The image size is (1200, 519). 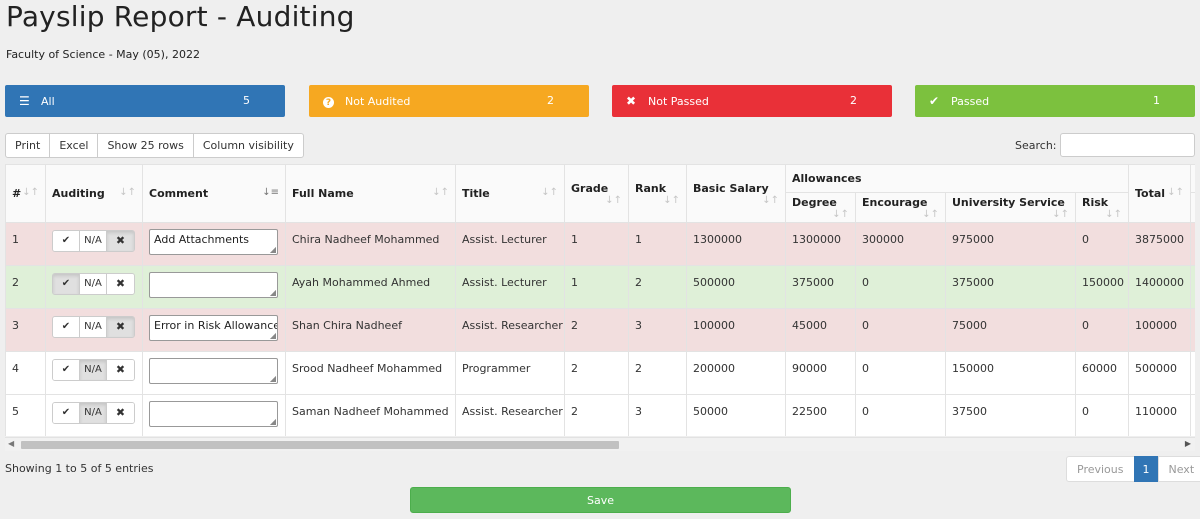 What do you see at coordinates (820, 207) in the screenshot?
I see `col-header-degree: Degree ↓↑` at bounding box center [820, 207].